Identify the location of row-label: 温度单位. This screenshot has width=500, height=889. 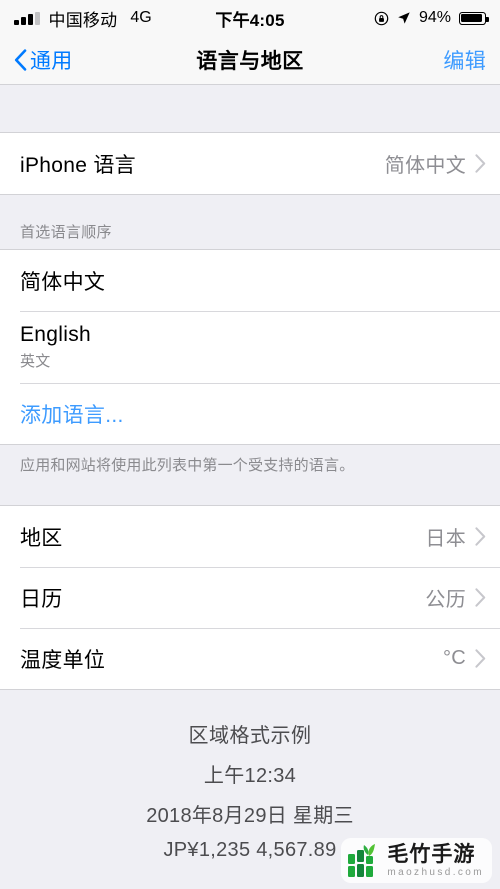
(63, 660).